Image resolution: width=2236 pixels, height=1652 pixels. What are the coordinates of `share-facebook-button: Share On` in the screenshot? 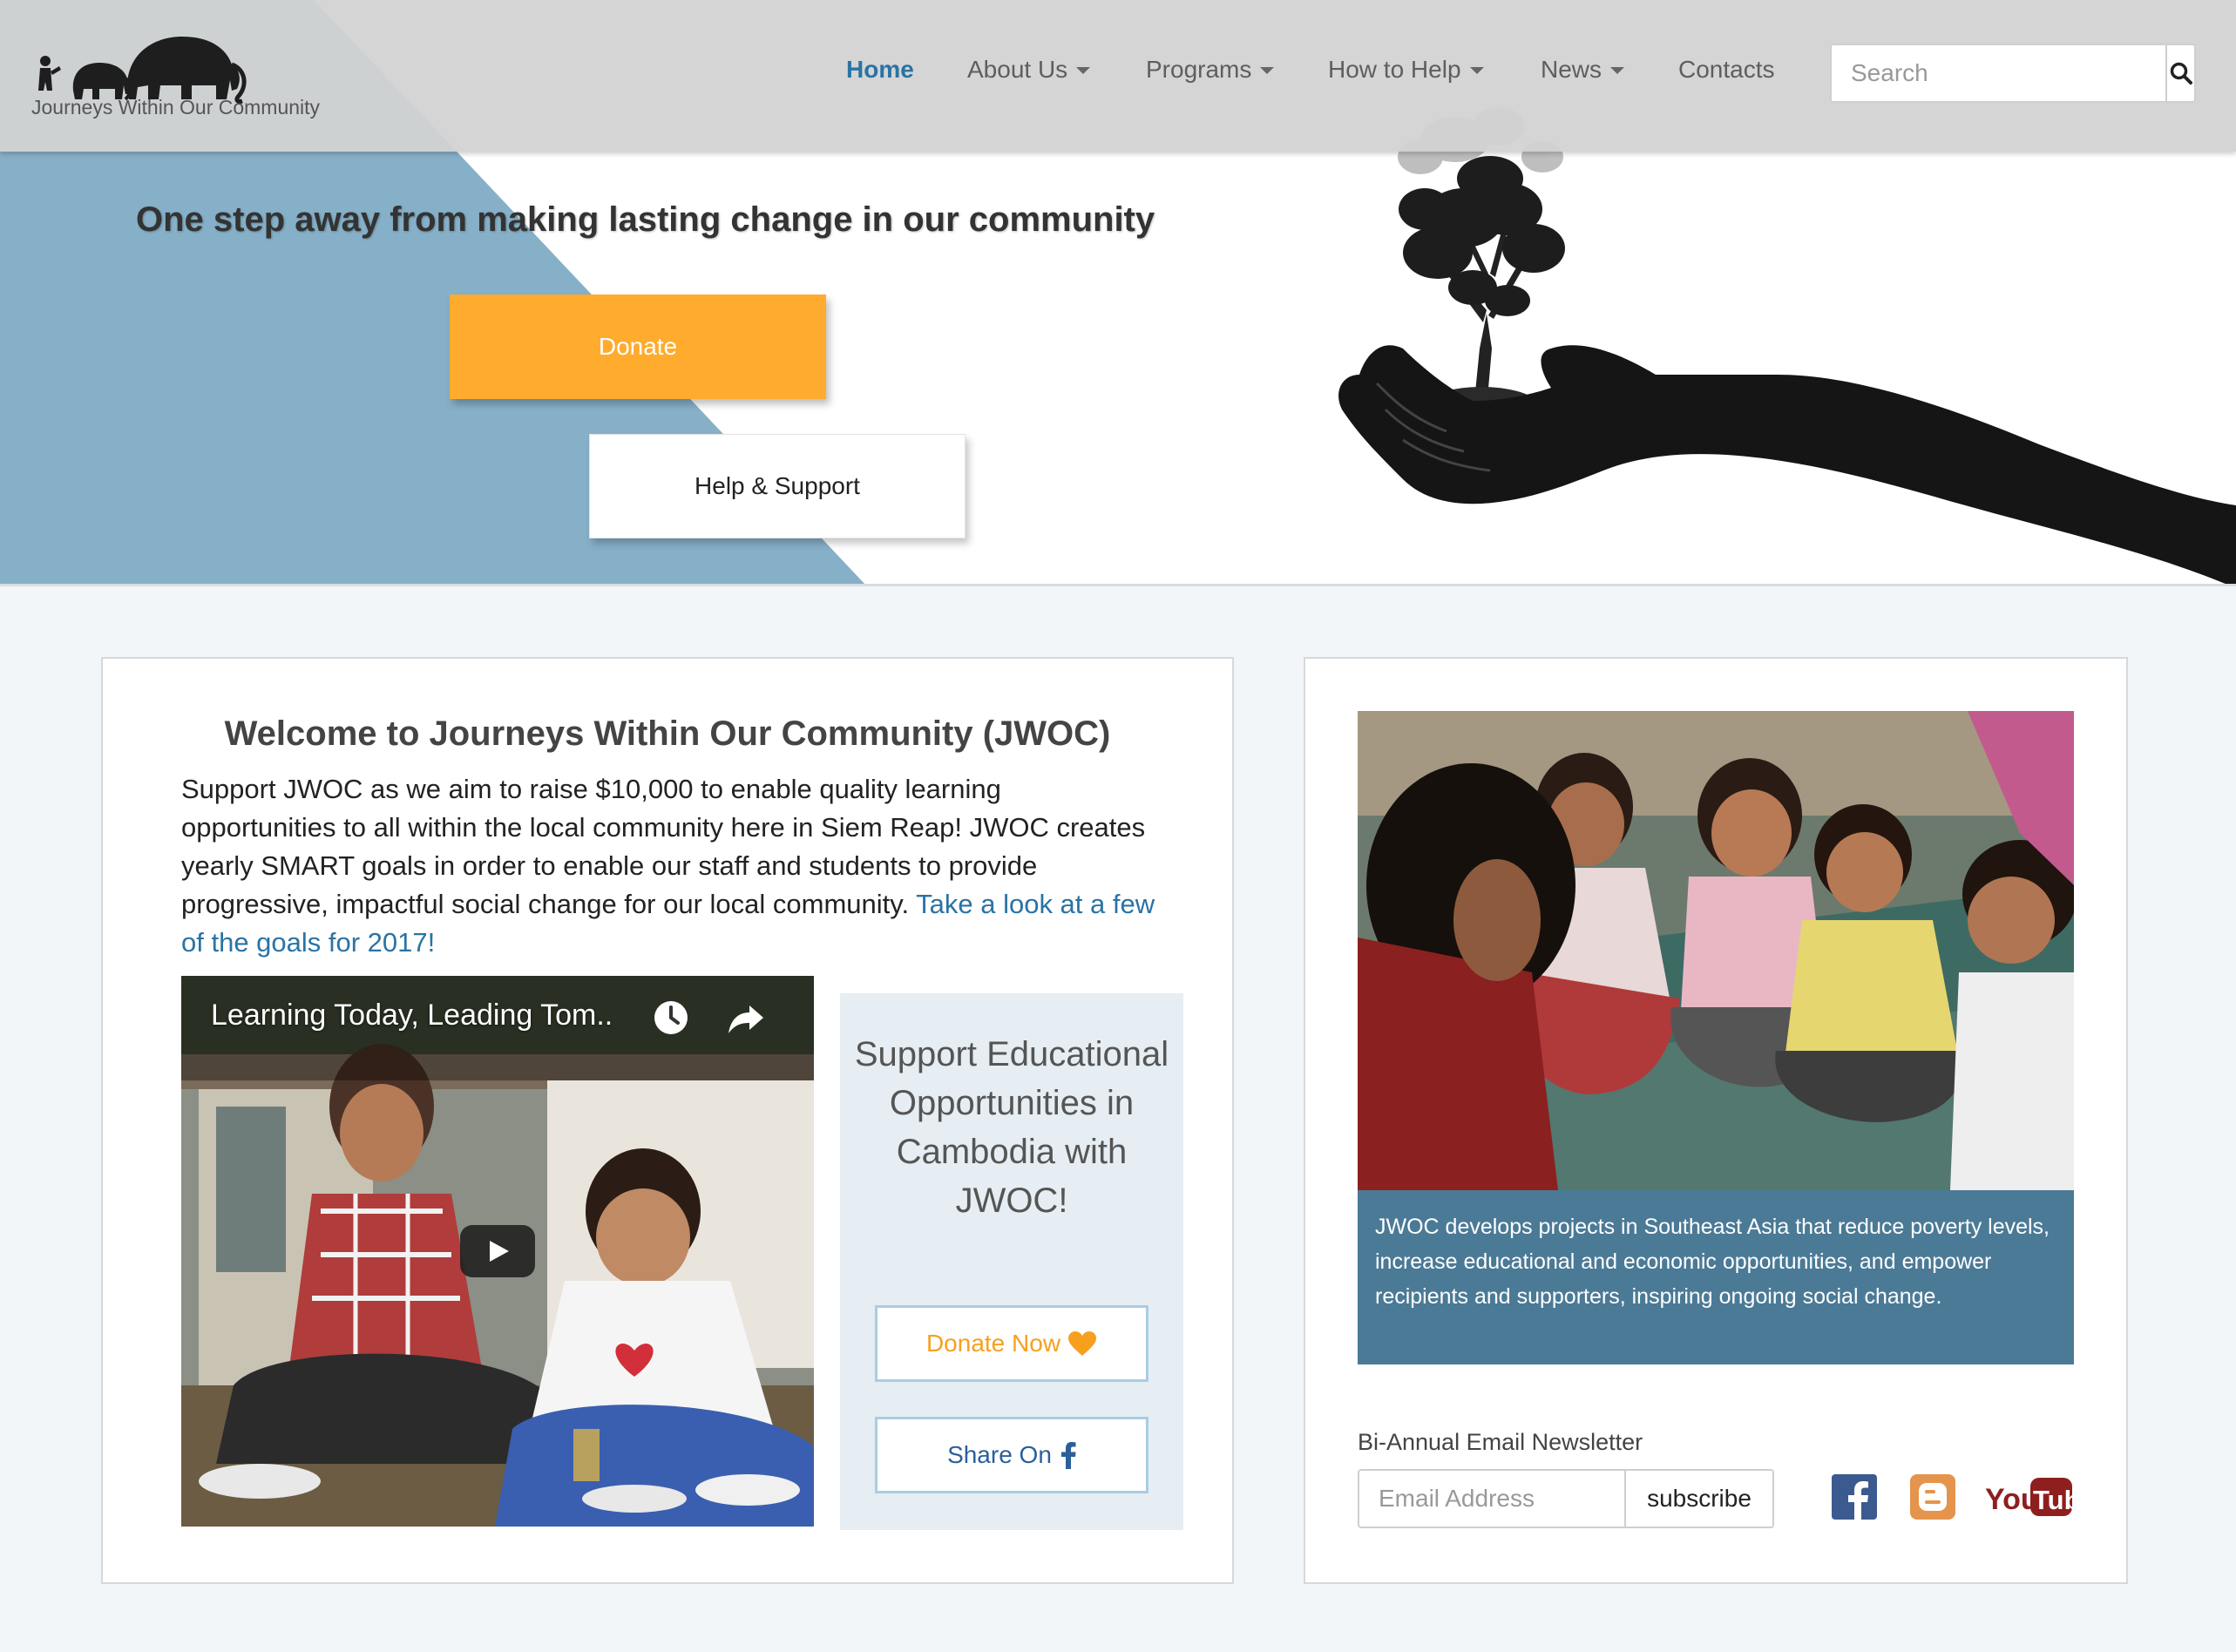 It's located at (1011, 1455).